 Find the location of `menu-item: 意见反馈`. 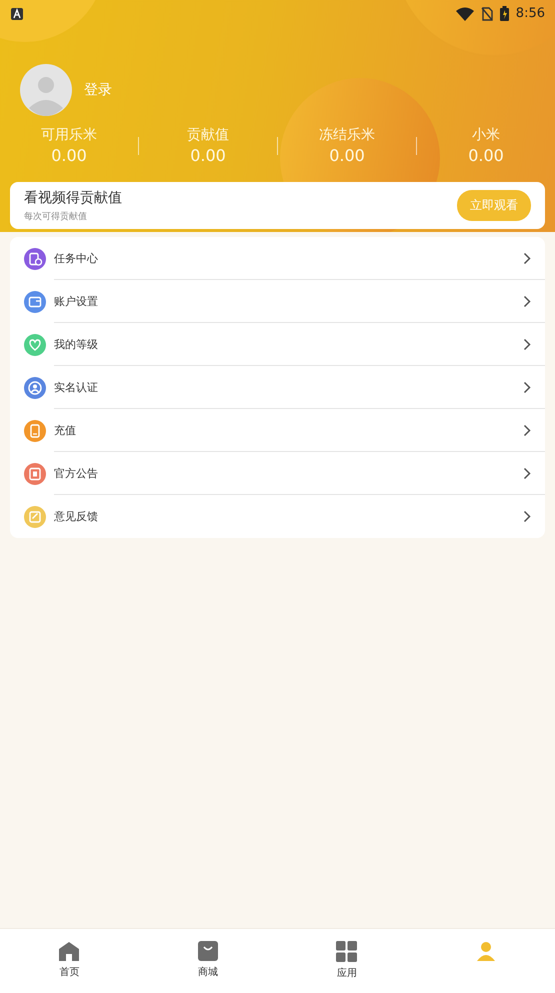

menu-item: 意见反馈 is located at coordinates (76, 516).